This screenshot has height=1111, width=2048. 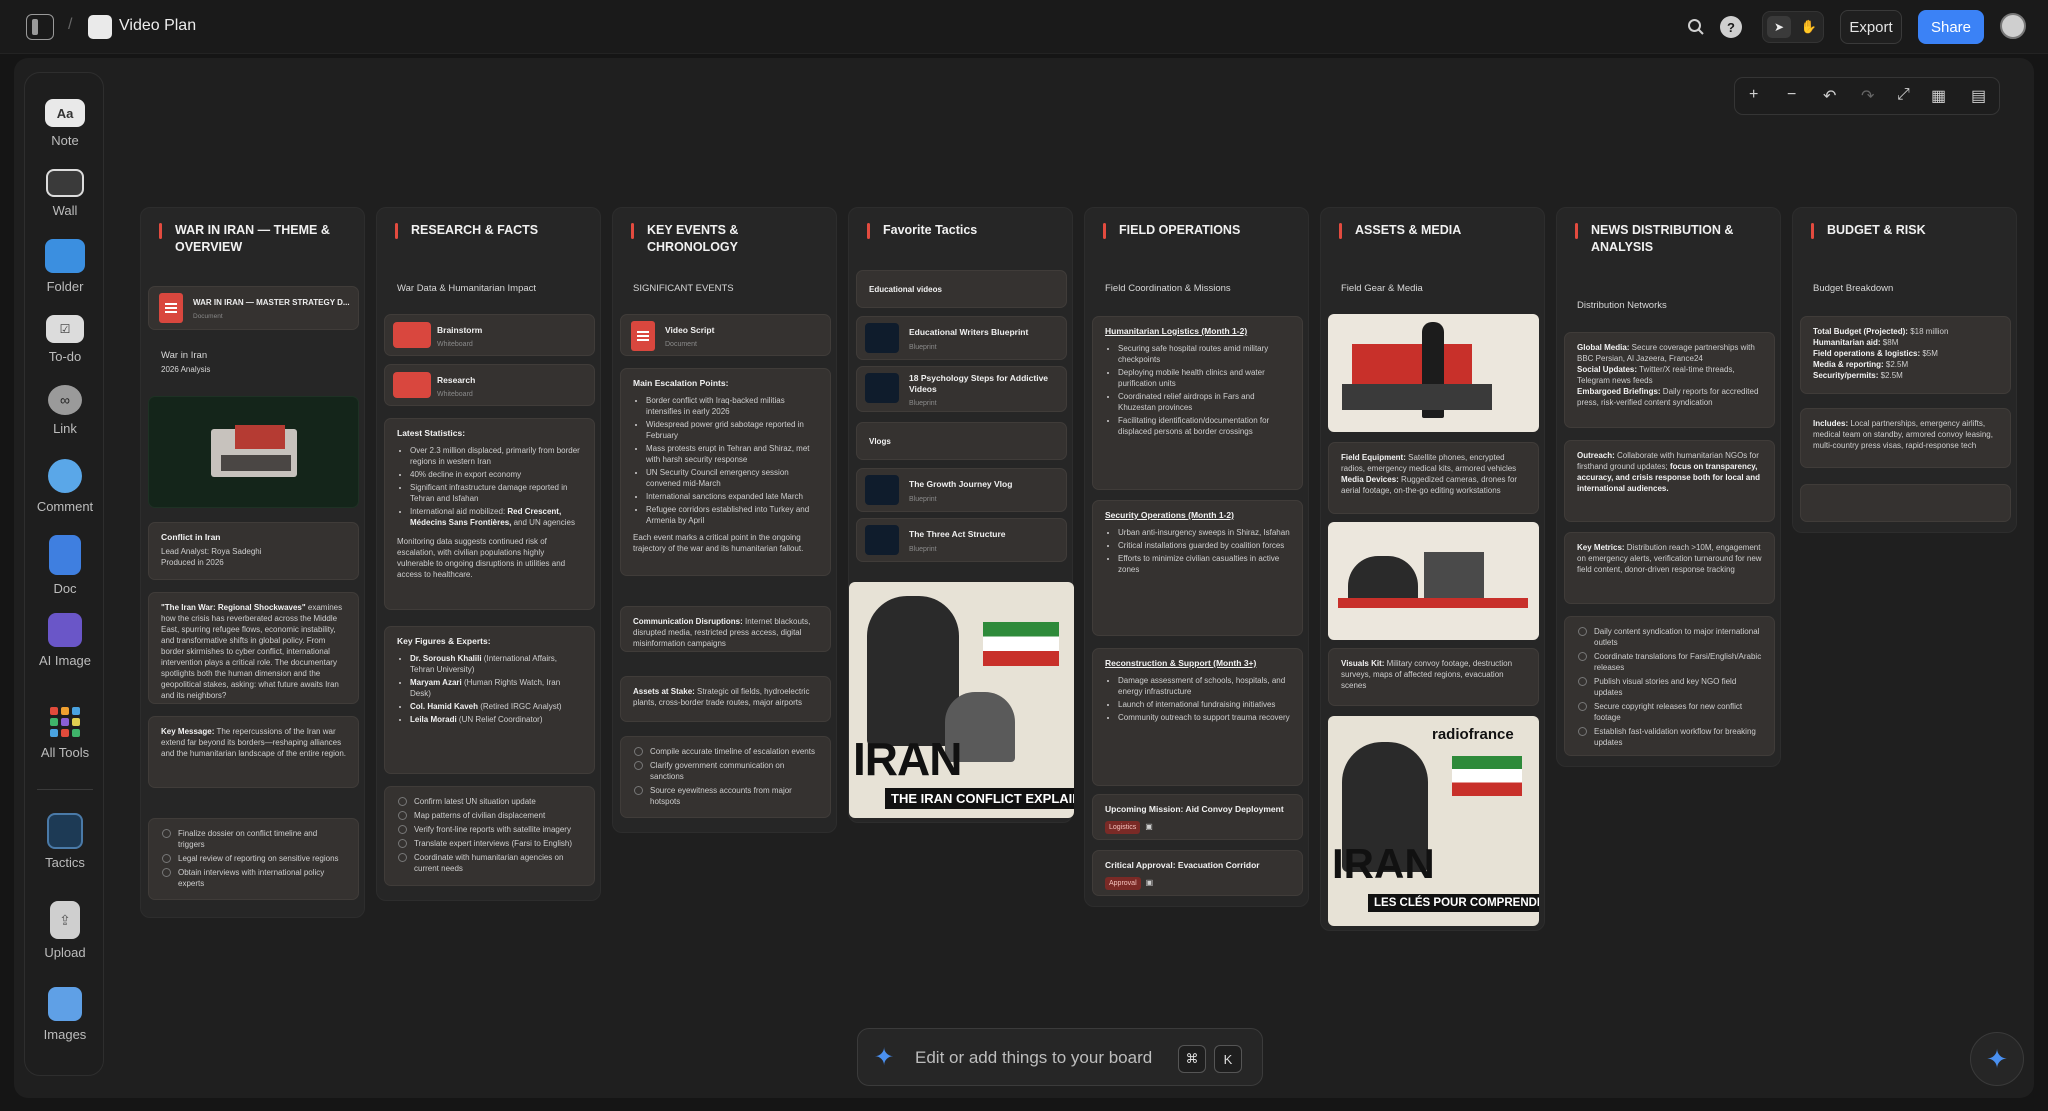 I want to click on image-leader-montage, so click(x=1433, y=373).